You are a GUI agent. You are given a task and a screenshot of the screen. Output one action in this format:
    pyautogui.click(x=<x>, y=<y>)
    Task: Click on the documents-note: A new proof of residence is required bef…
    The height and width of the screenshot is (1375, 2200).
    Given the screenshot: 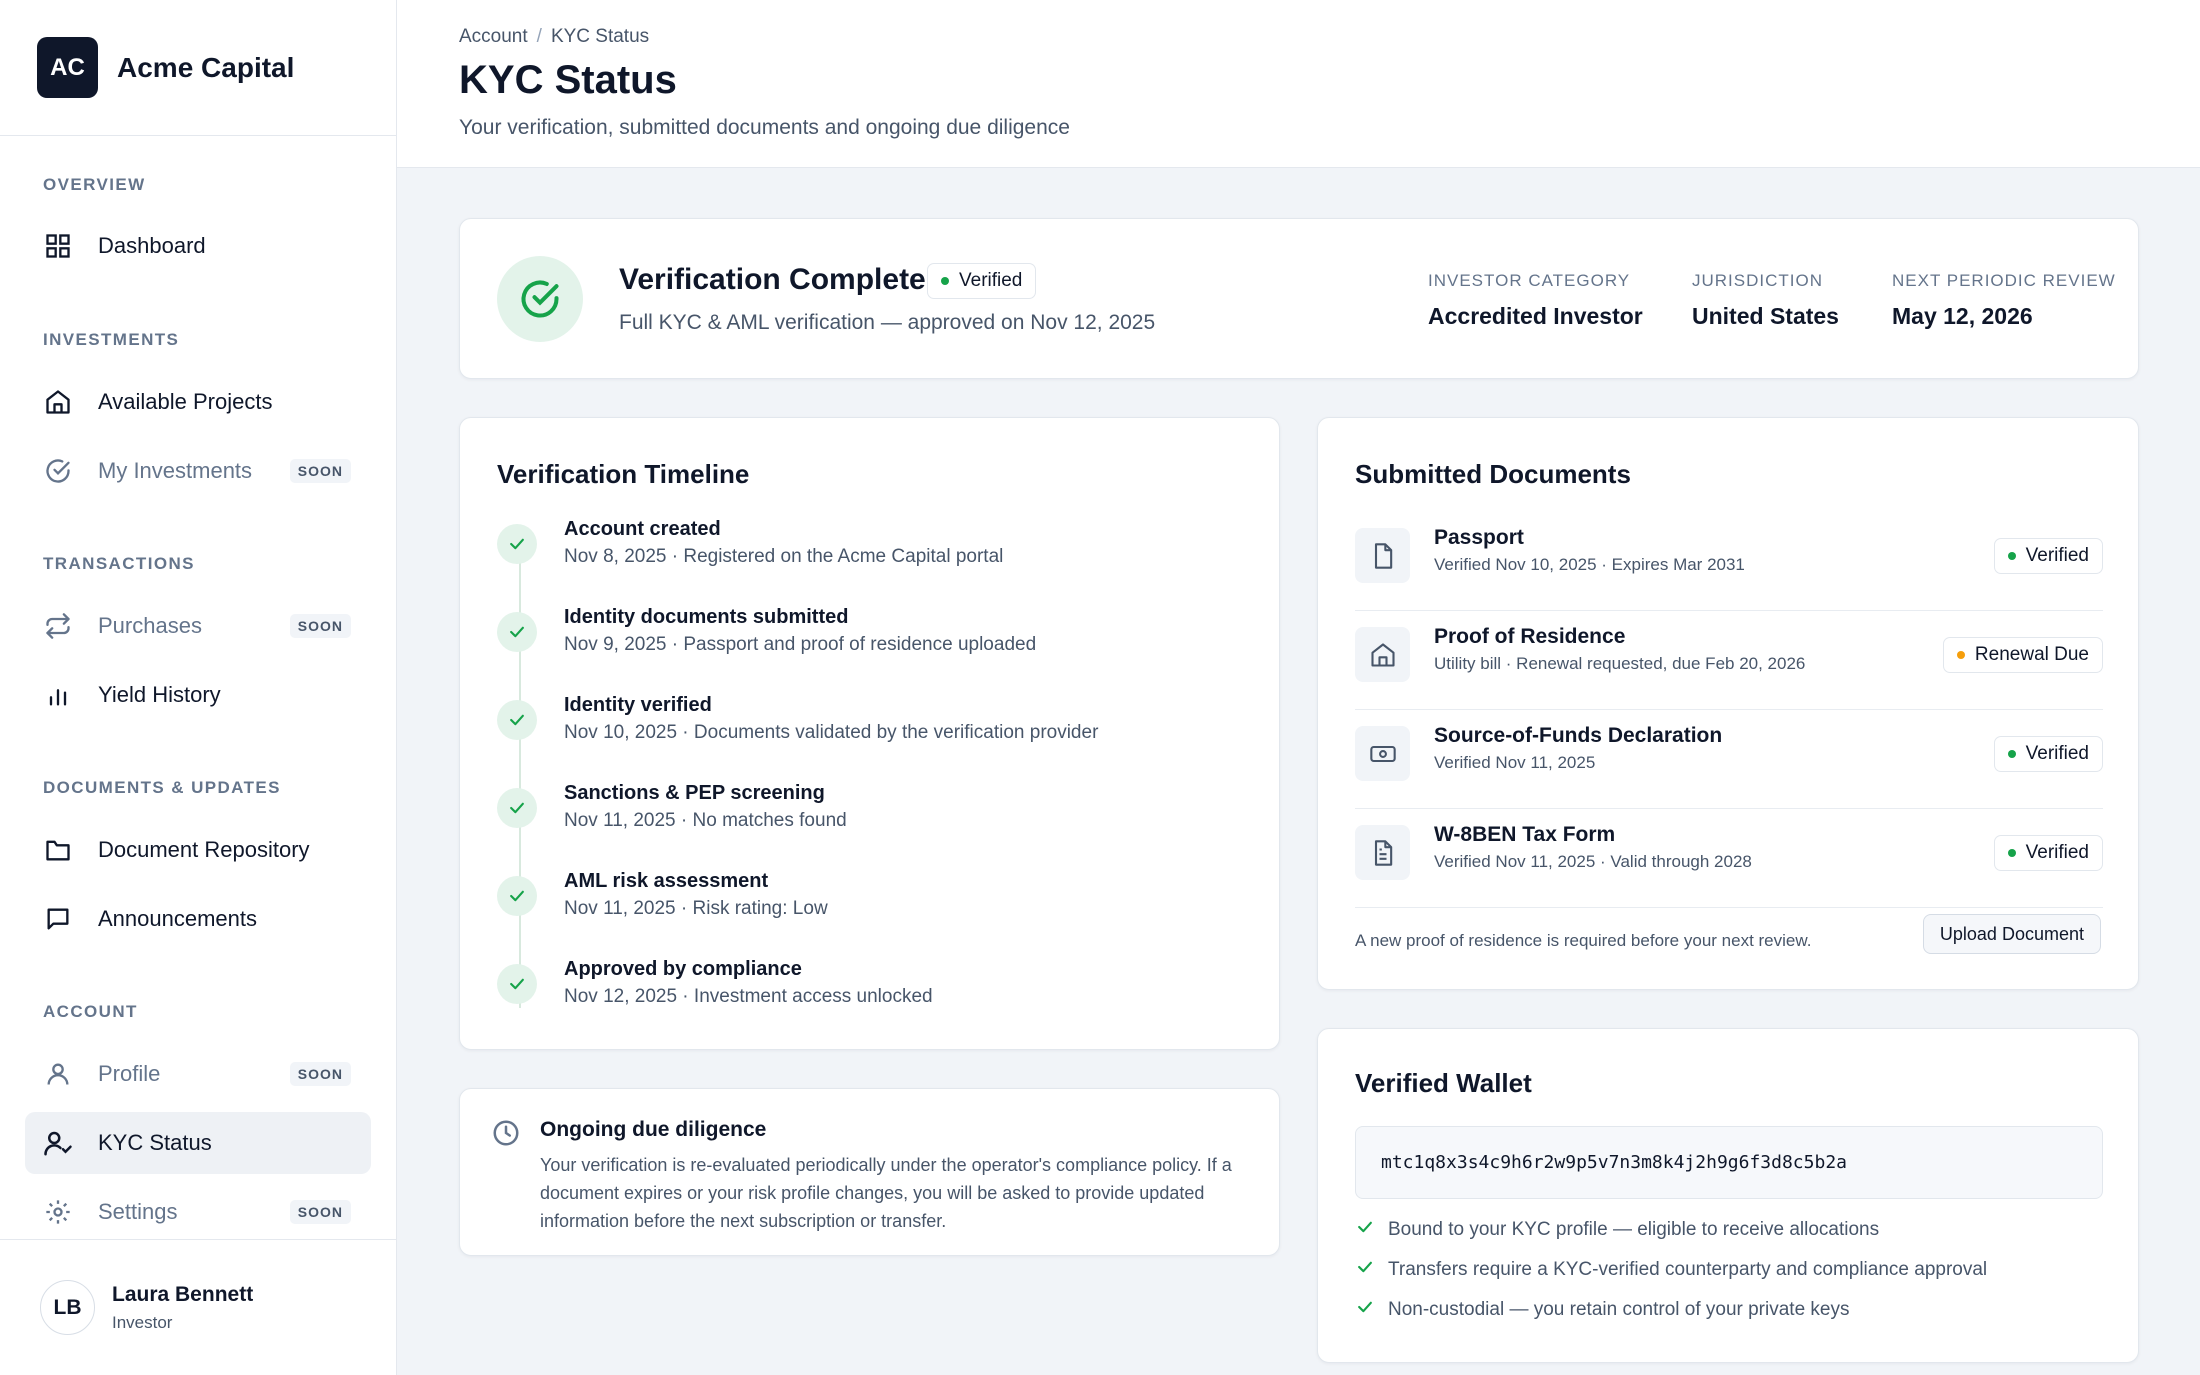 What is the action you would take?
    pyautogui.click(x=1583, y=940)
    